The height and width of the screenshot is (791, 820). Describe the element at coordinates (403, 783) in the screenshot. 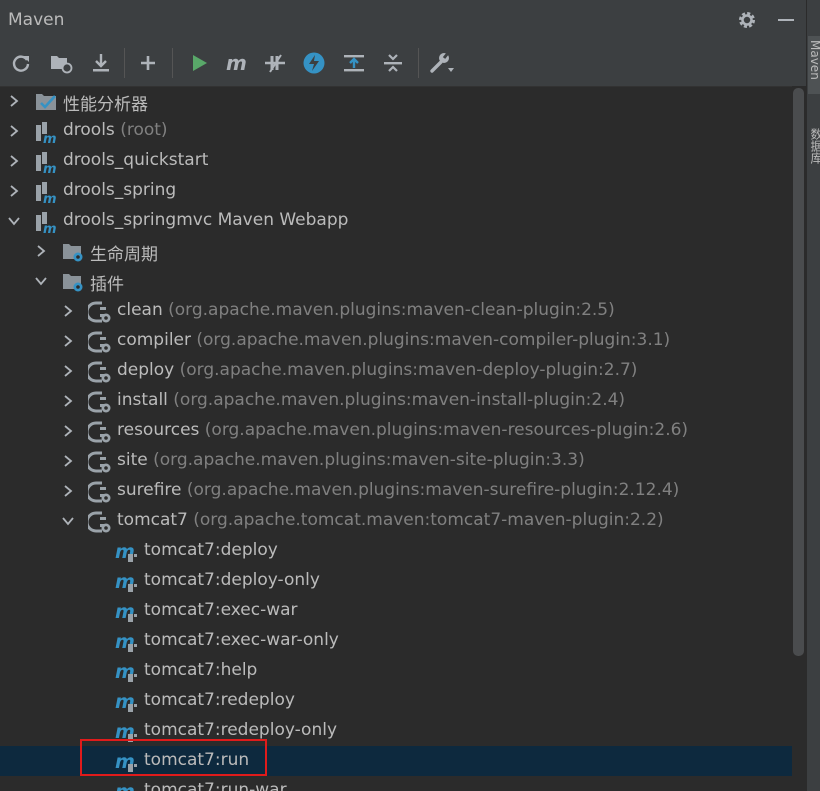

I see `tree-row: m tomcat7:run-war` at that location.